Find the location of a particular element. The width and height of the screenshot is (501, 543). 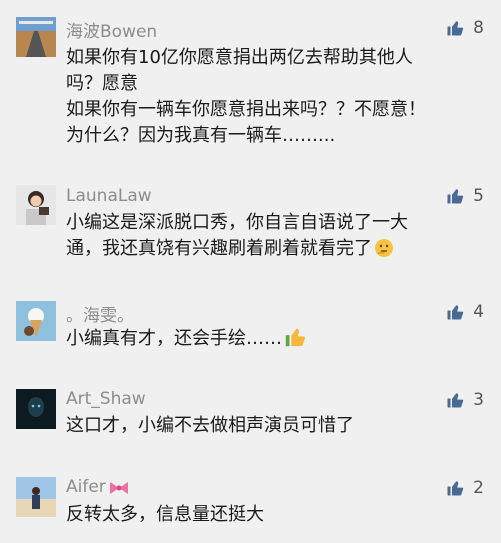

username: 海波Bowen is located at coordinates (111, 29).